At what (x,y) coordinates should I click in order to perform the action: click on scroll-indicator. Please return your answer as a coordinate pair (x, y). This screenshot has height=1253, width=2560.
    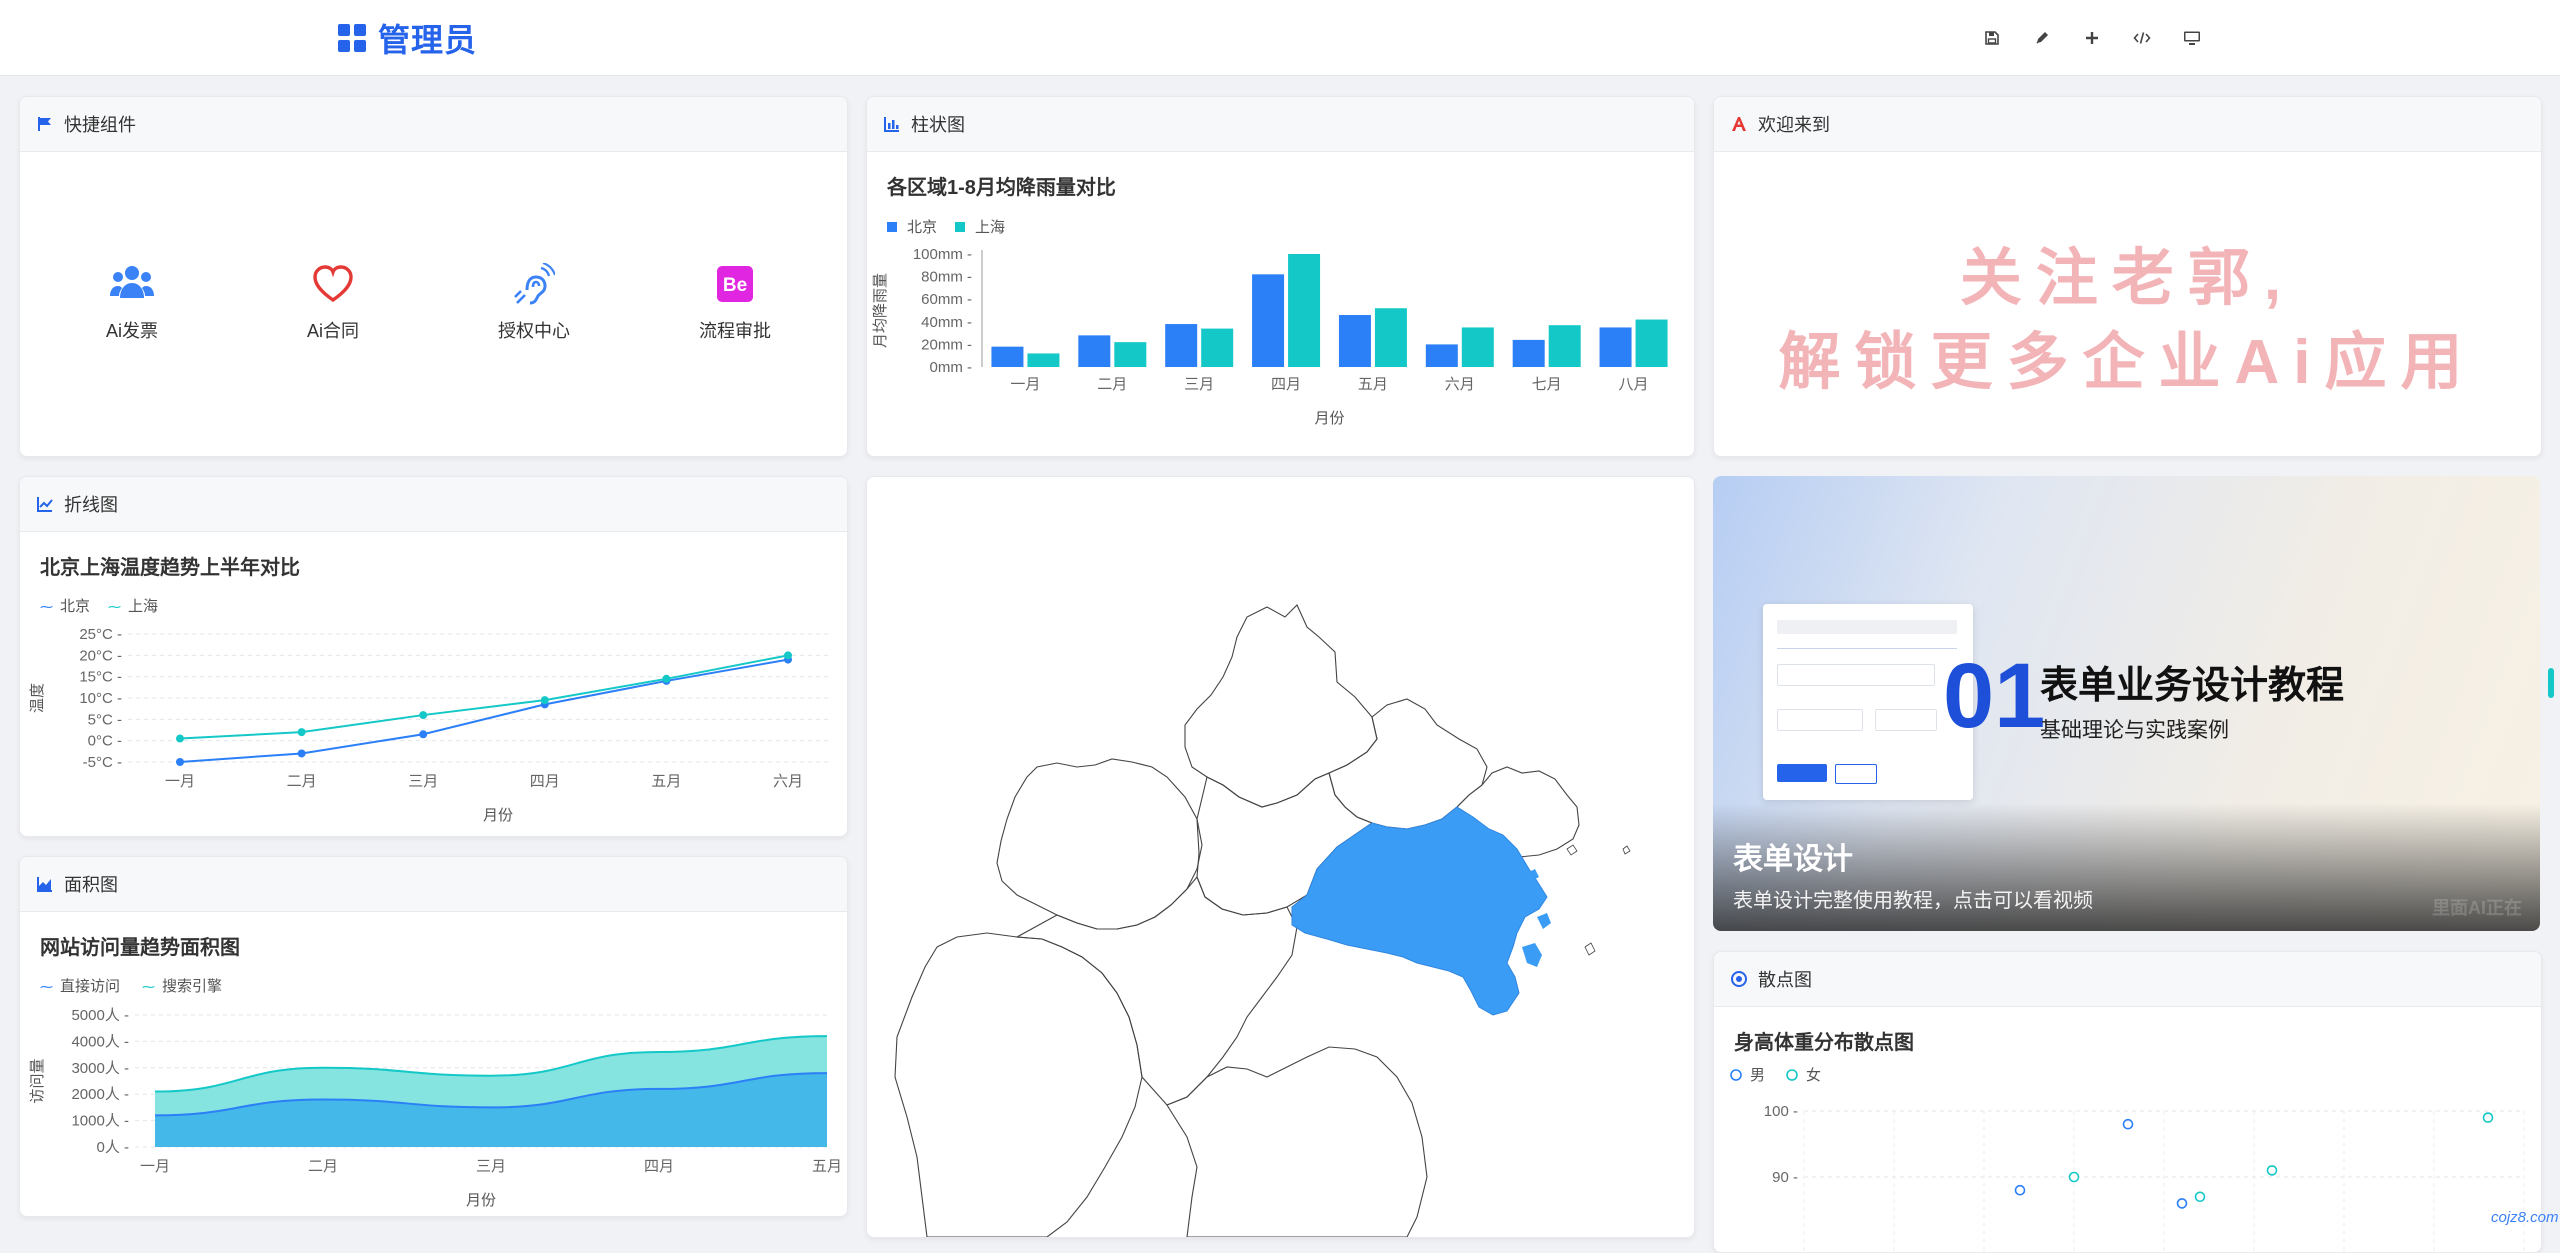
    Looking at the image, I should click on (2551, 683).